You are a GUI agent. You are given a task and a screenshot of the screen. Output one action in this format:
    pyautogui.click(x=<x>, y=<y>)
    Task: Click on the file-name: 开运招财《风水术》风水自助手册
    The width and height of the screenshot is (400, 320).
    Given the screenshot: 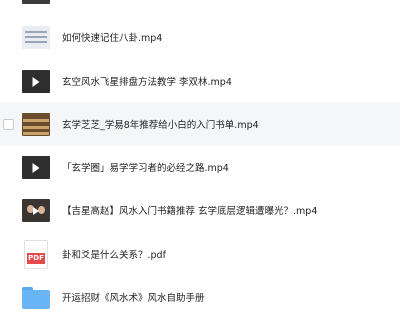 What is the action you would take?
    pyautogui.click(x=133, y=297)
    